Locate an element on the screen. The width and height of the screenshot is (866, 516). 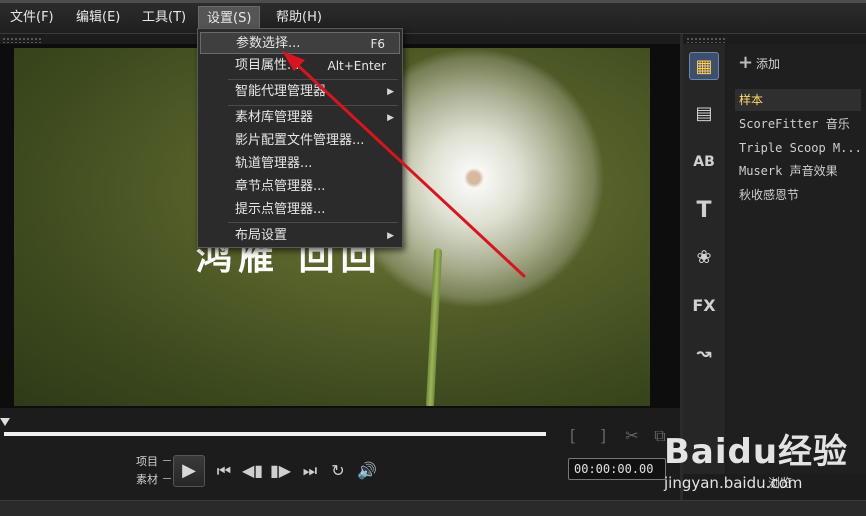
go-to-end-icon: ⏭ is located at coordinates (310, 471).